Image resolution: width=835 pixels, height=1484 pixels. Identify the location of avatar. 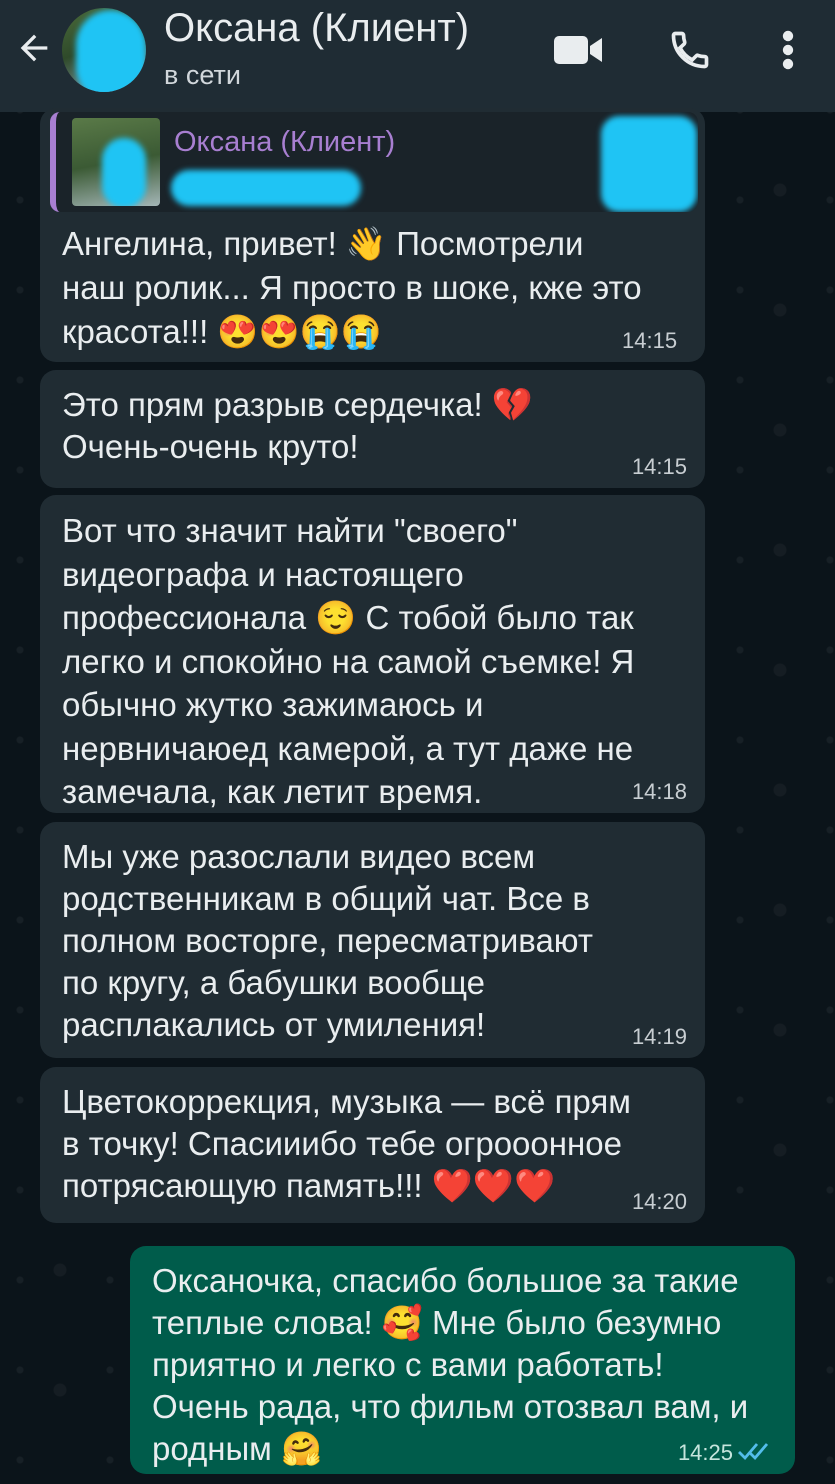
(104, 50).